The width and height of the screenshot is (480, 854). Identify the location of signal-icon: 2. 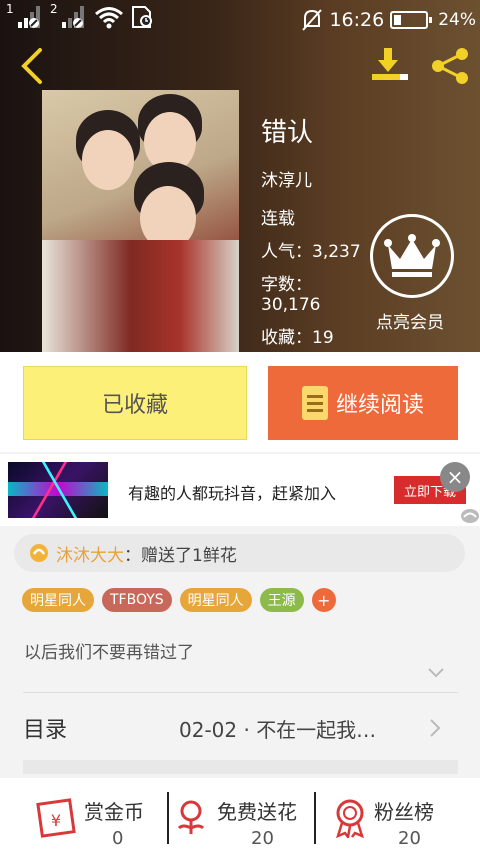
(69, 16).